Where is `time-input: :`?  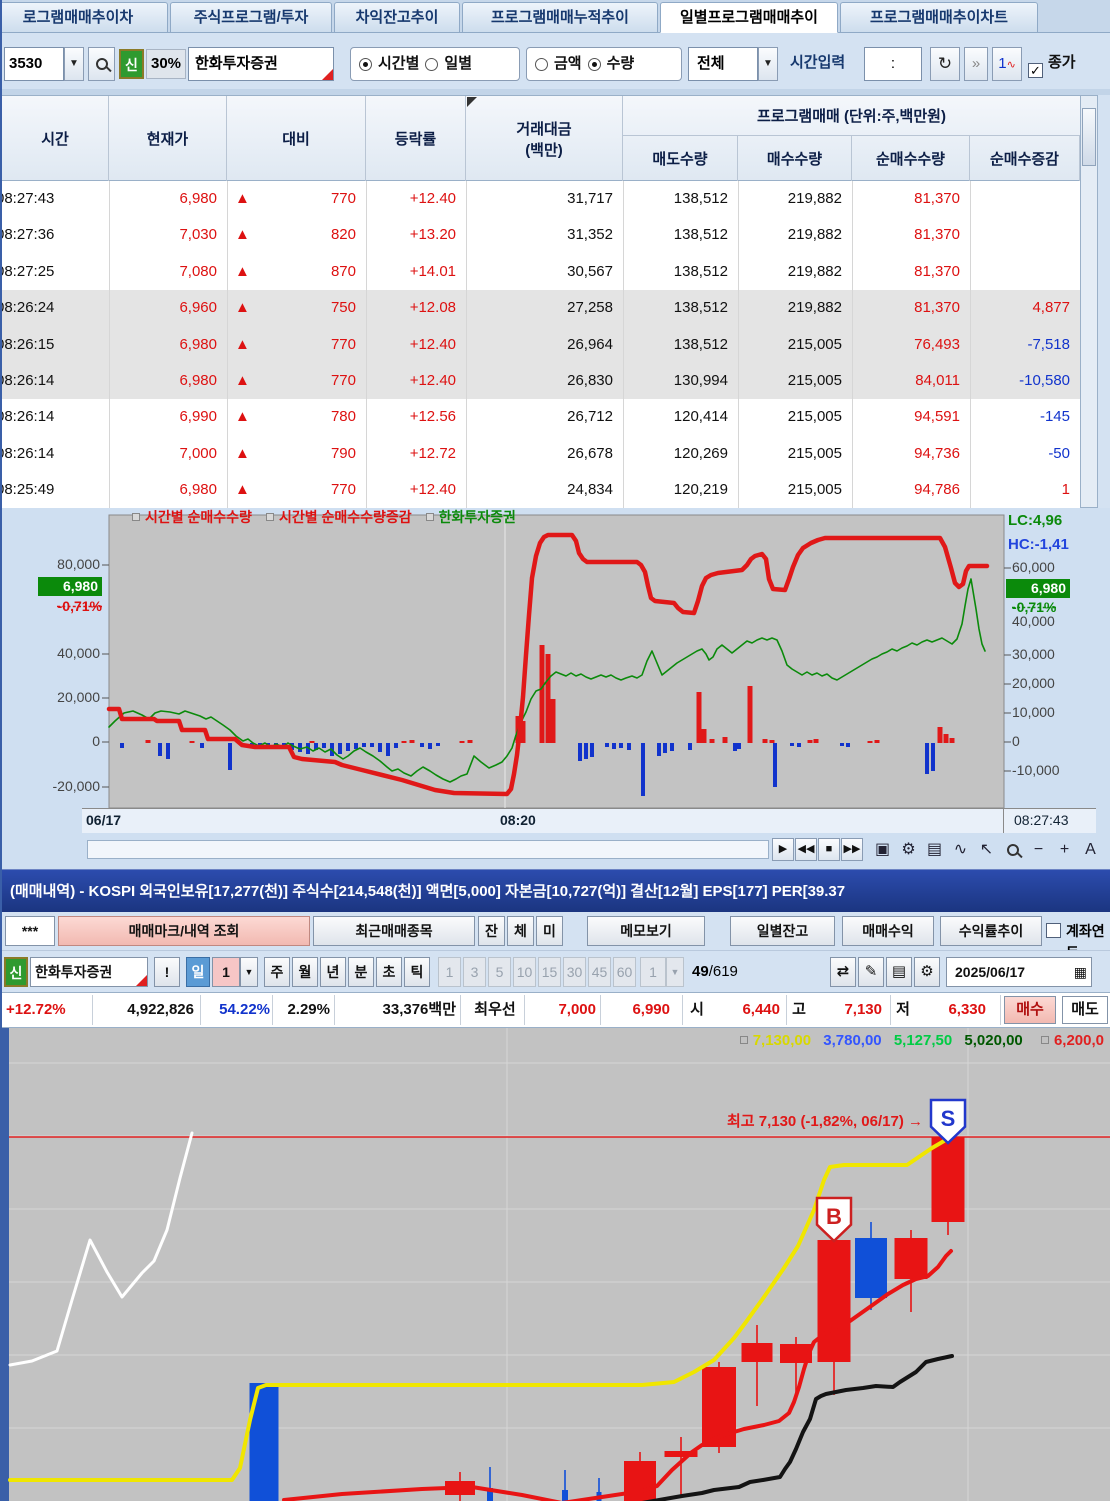 time-input: : is located at coordinates (893, 64).